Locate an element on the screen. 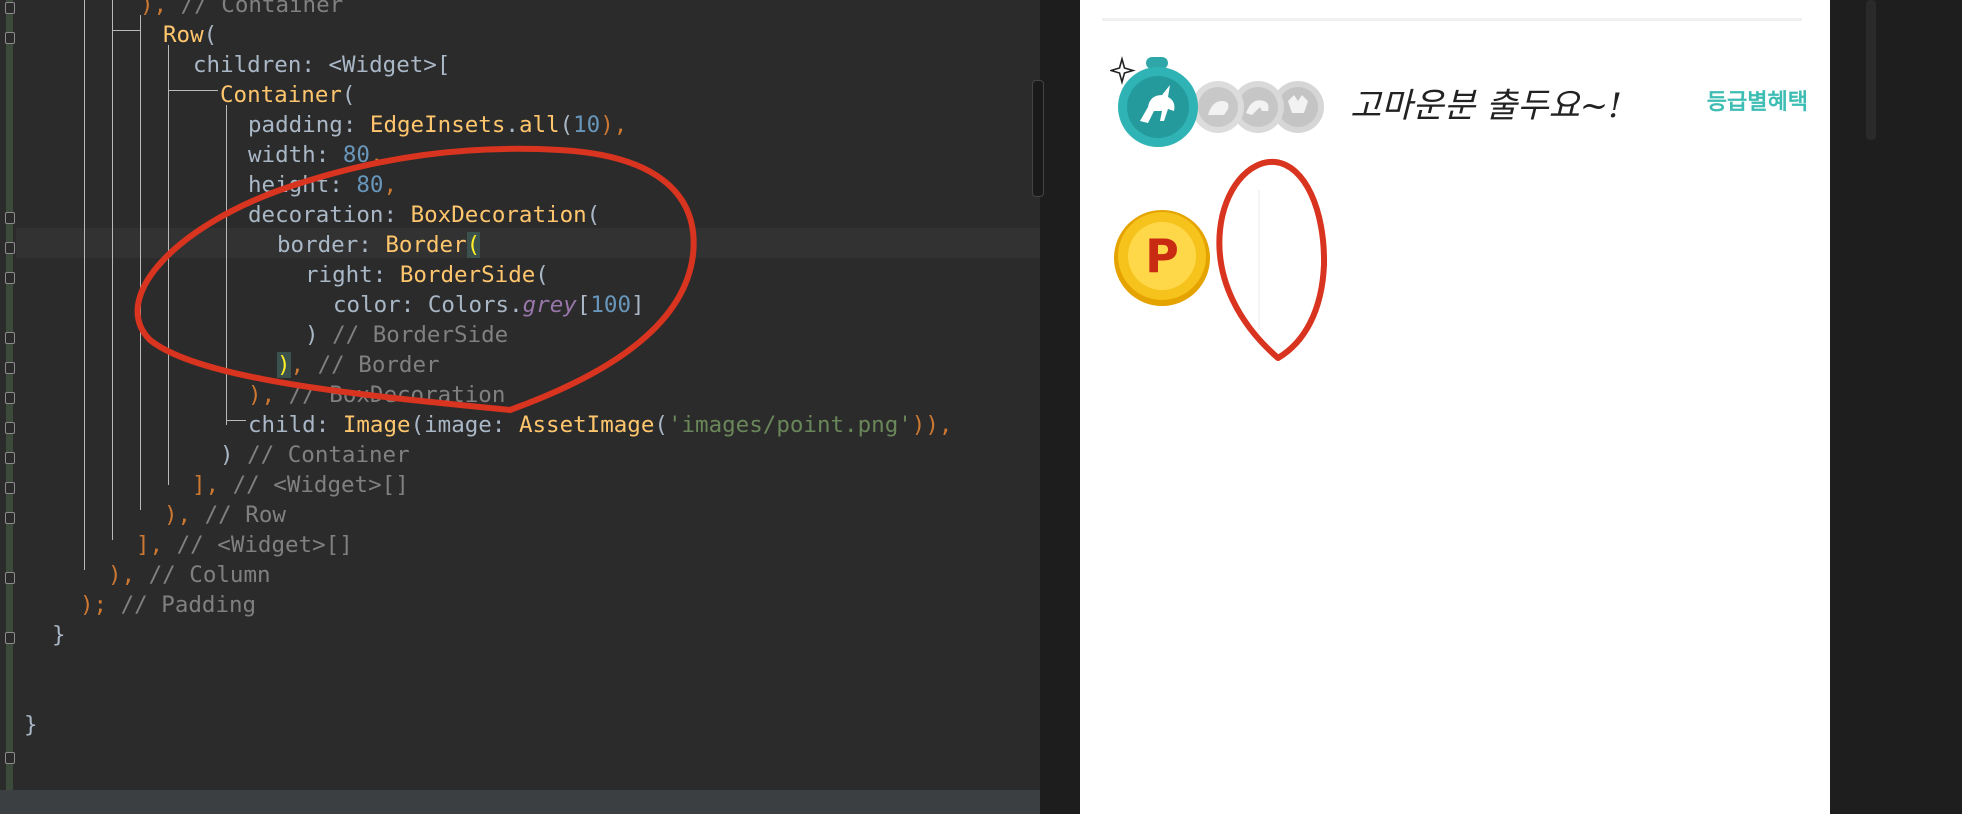 The image size is (1962, 814). greeting-text: 고마운분 출두요~! is located at coordinates (1486, 106).